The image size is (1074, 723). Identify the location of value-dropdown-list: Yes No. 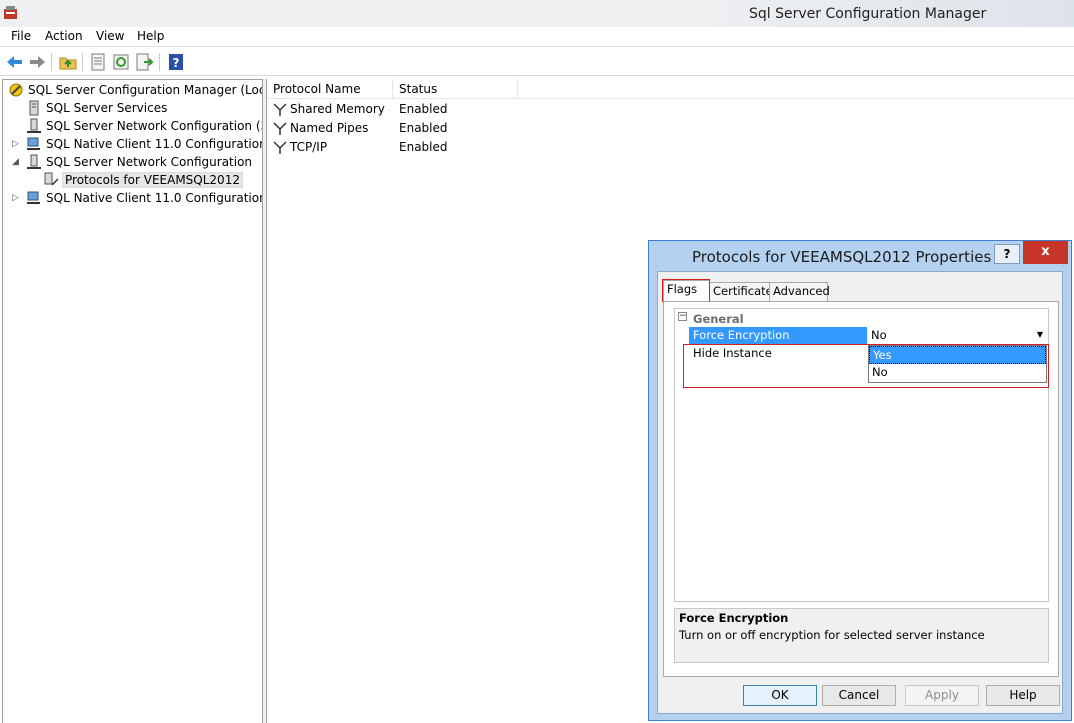
(957, 364).